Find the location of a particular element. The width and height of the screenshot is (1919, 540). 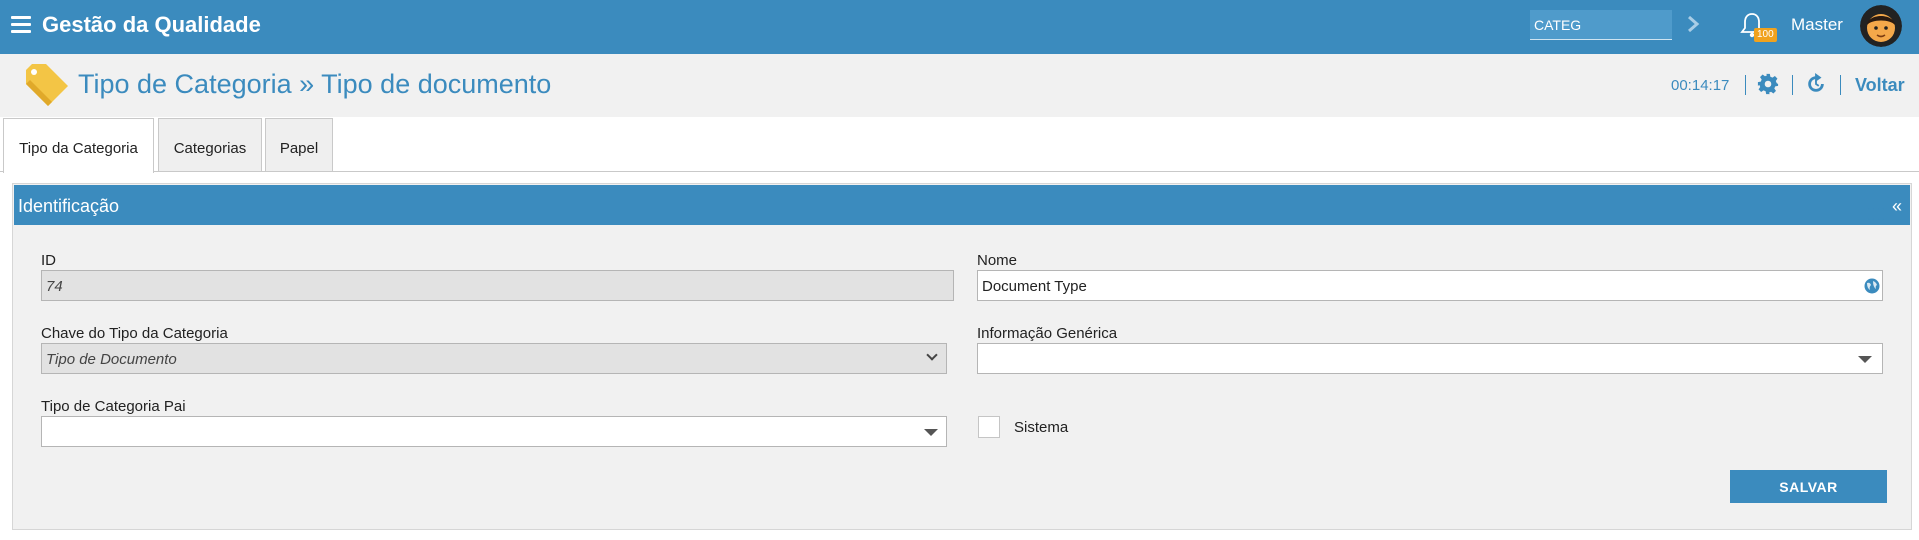

tag-icon is located at coordinates (47, 85).